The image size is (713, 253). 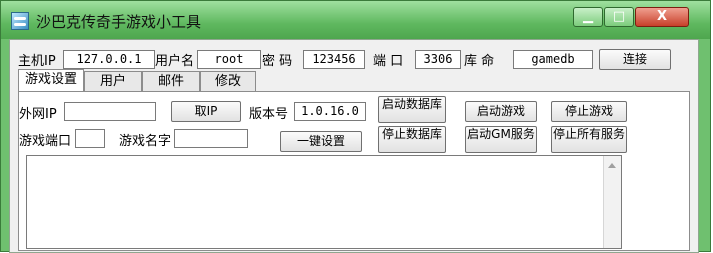 What do you see at coordinates (145, 141) in the screenshot?
I see `game-name-label: 游戏名字` at bounding box center [145, 141].